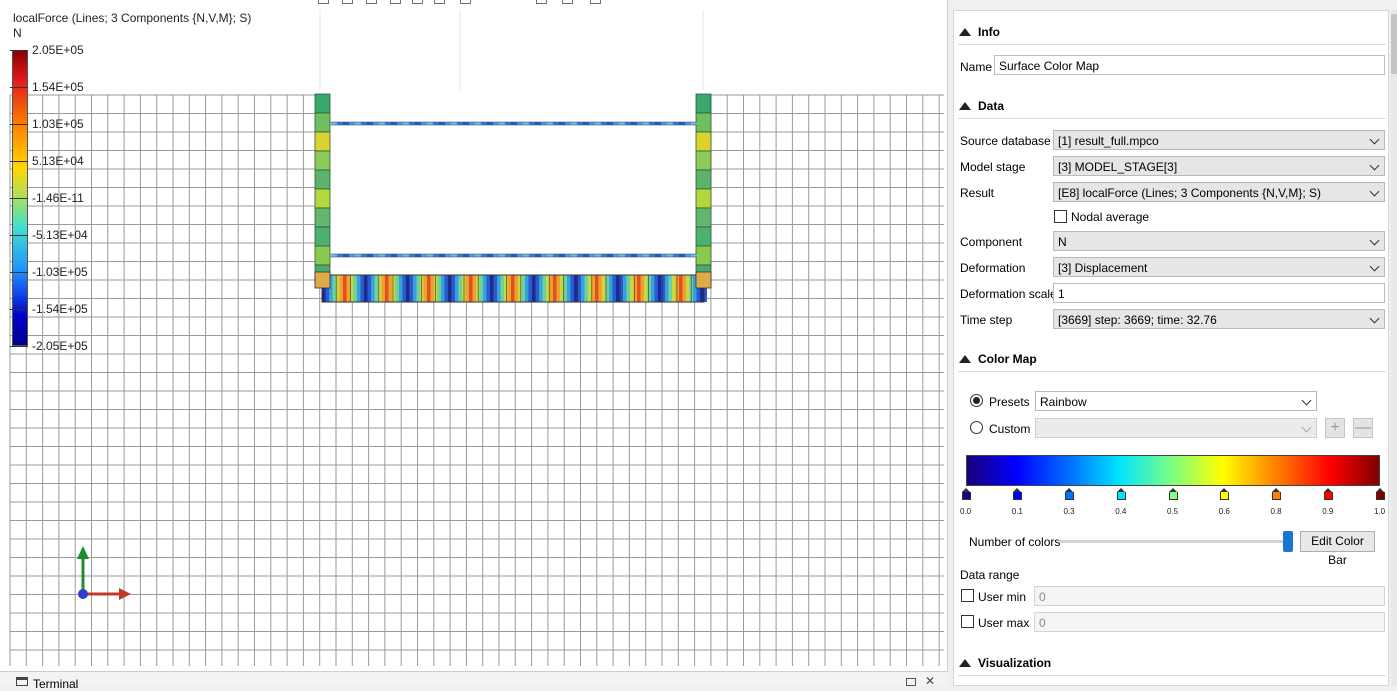  I want to click on user-max-field: 0, so click(1209, 622).